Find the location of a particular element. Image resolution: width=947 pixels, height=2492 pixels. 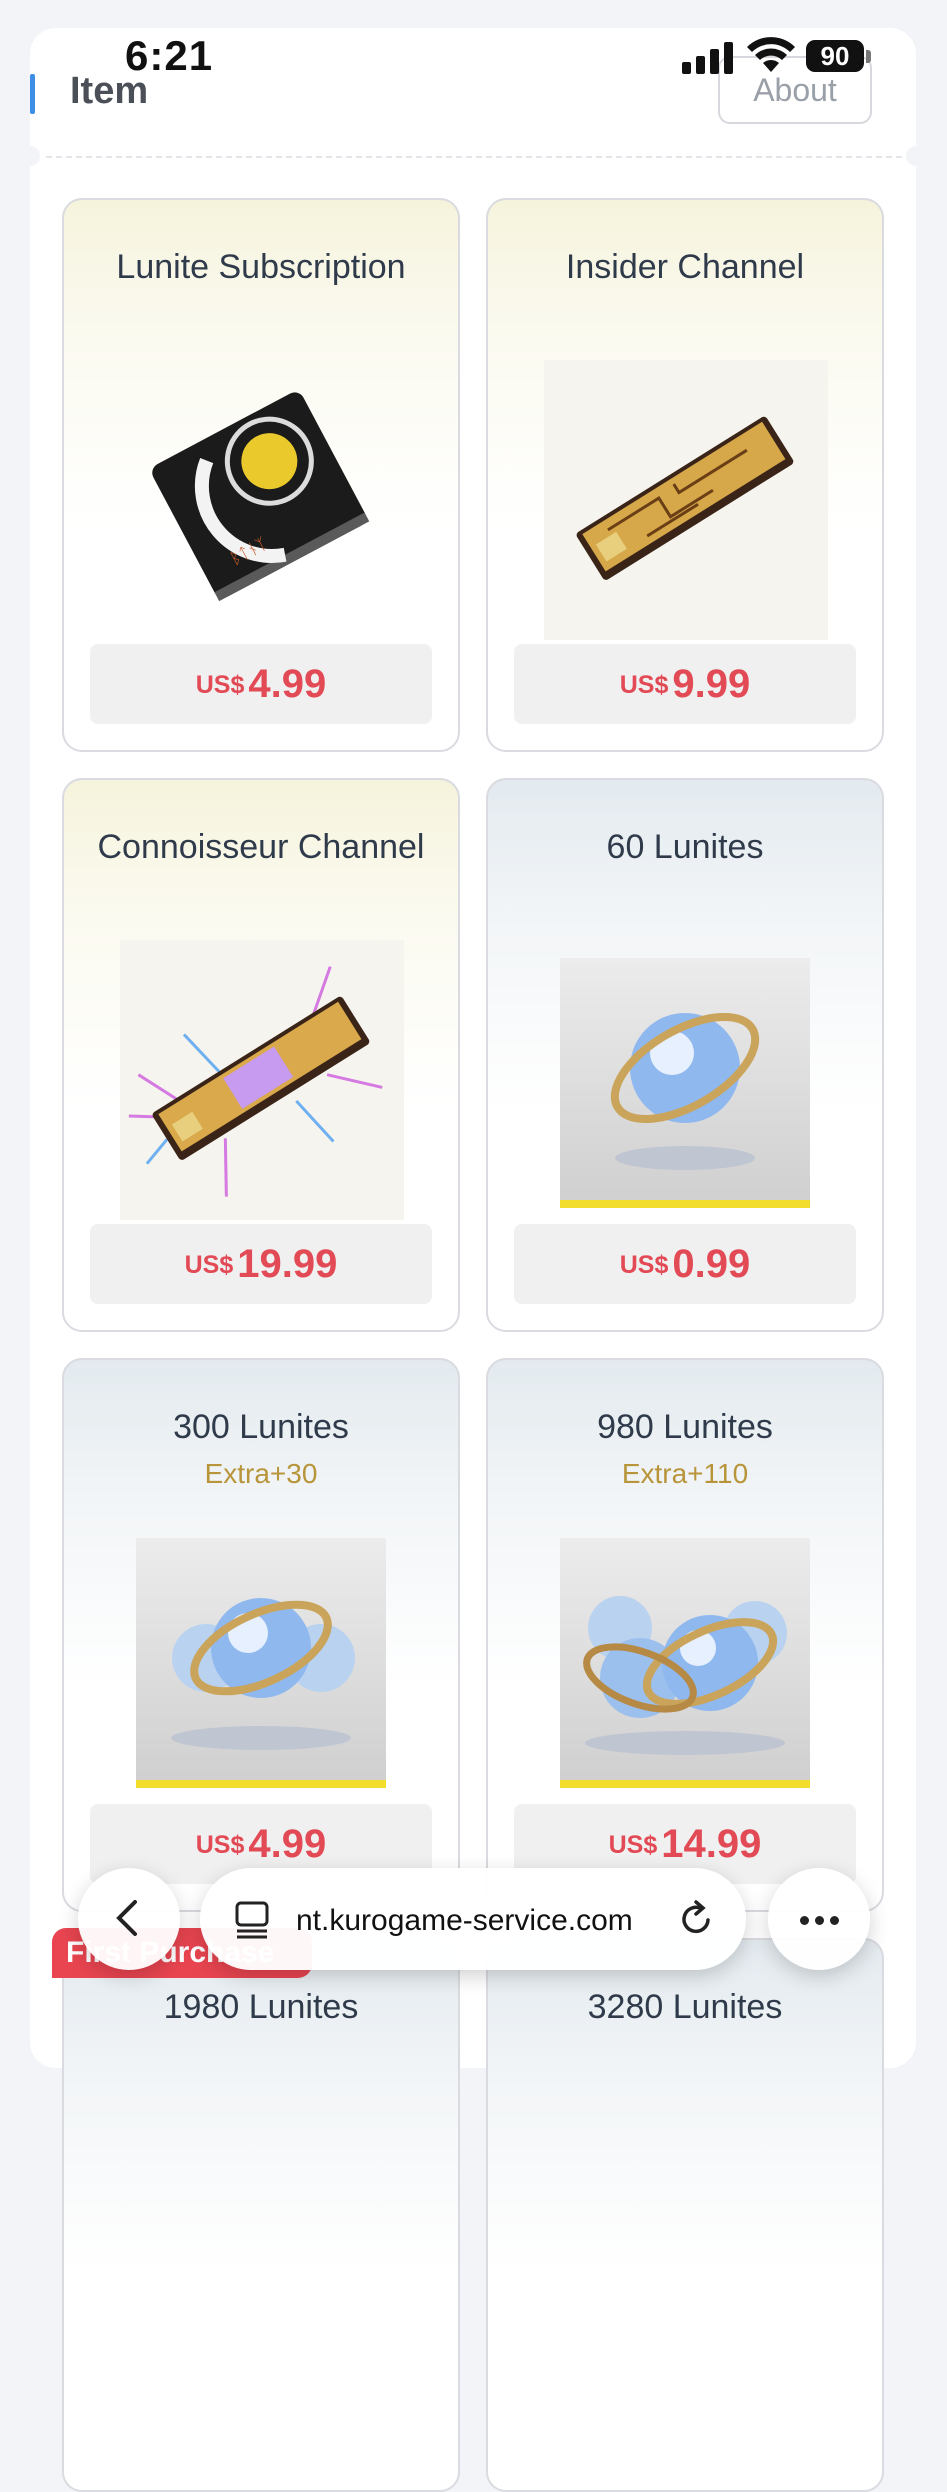

lunite-subscription-card-icon: ᛒᛏᚾᛉ is located at coordinates (259, 495).